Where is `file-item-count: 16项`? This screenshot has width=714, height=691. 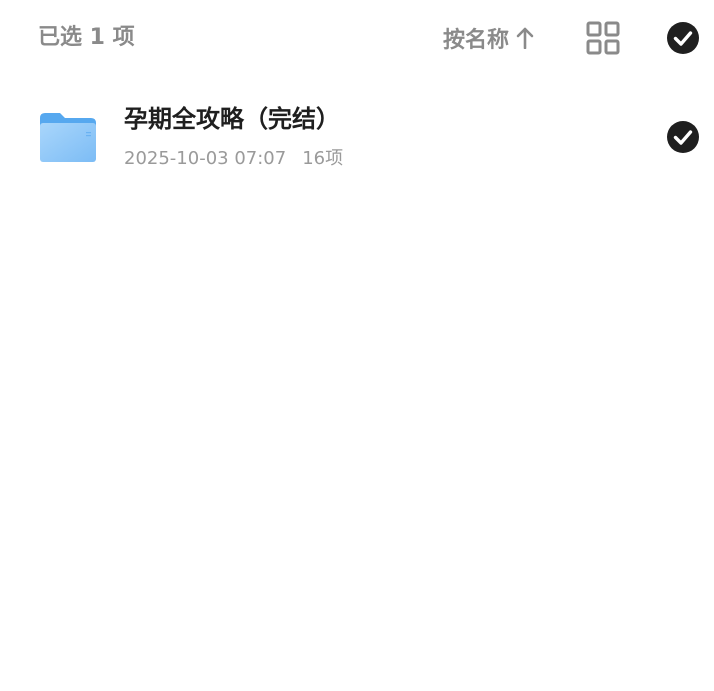
file-item-count: 16项 is located at coordinates (323, 158).